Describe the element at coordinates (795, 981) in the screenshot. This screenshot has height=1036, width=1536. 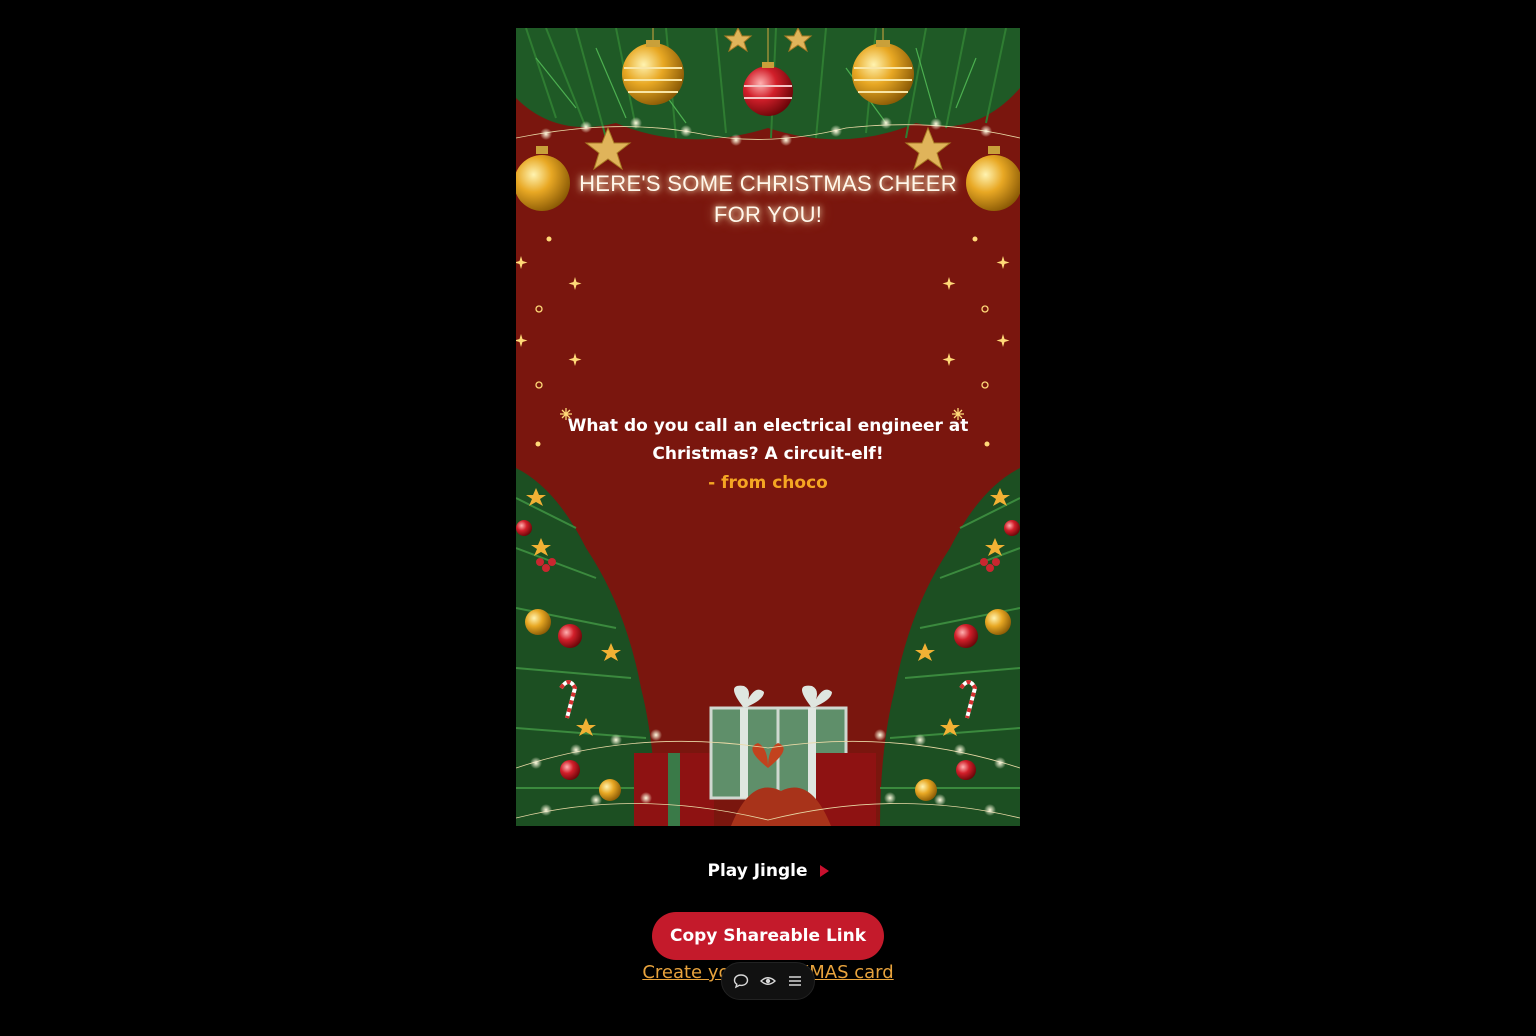
I see `menu-icon` at that location.